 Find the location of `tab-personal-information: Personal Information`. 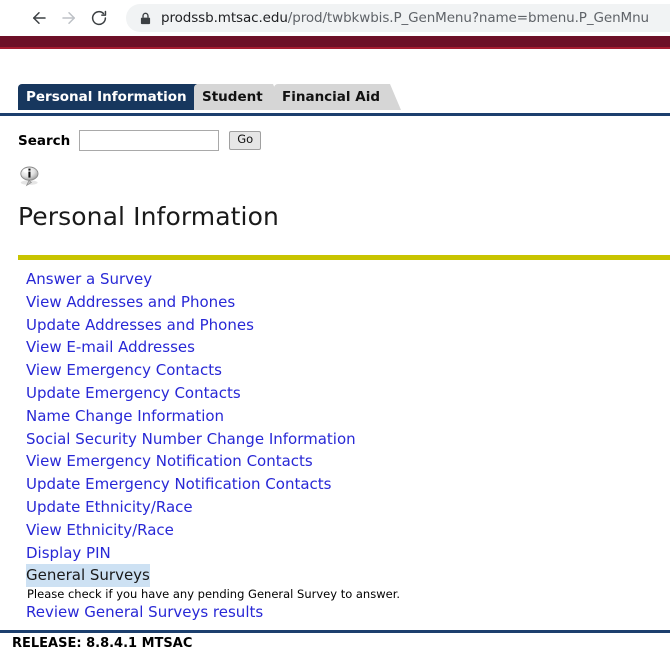

tab-personal-information: Personal Information is located at coordinates (113, 97).